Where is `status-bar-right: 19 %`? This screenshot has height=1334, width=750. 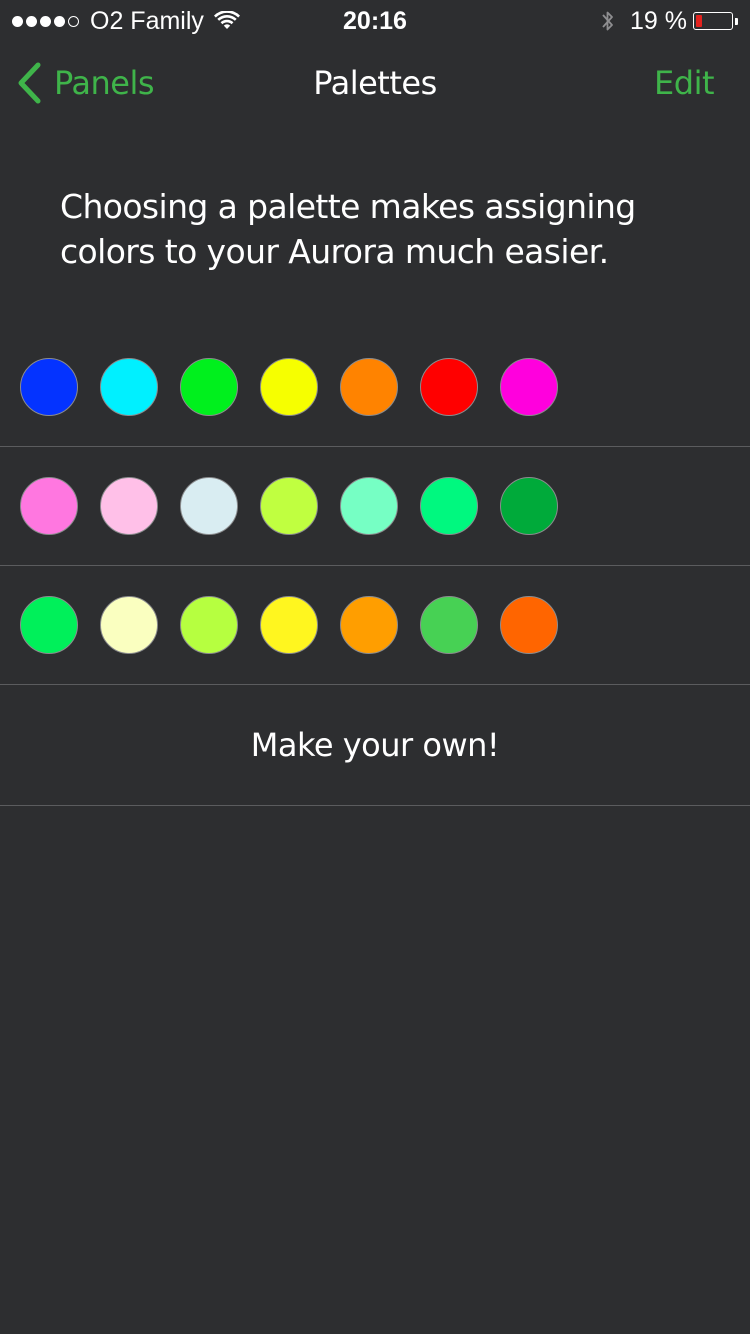 status-bar-right: 19 % is located at coordinates (669, 21).